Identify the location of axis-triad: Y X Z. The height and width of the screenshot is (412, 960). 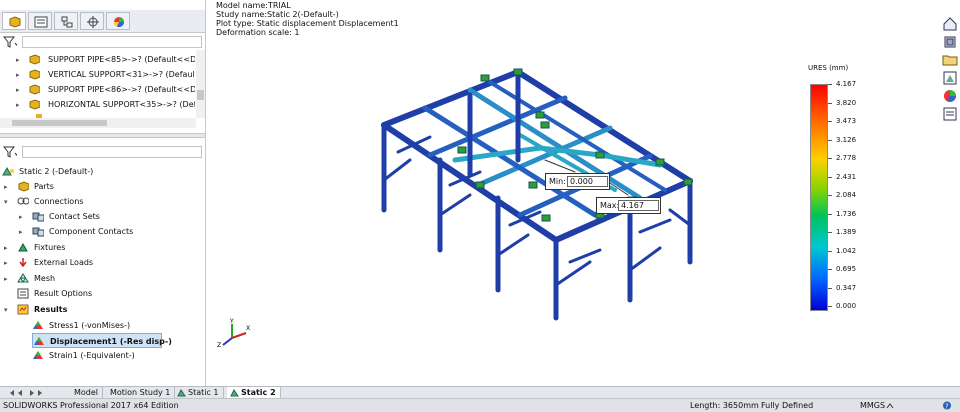
(233, 333).